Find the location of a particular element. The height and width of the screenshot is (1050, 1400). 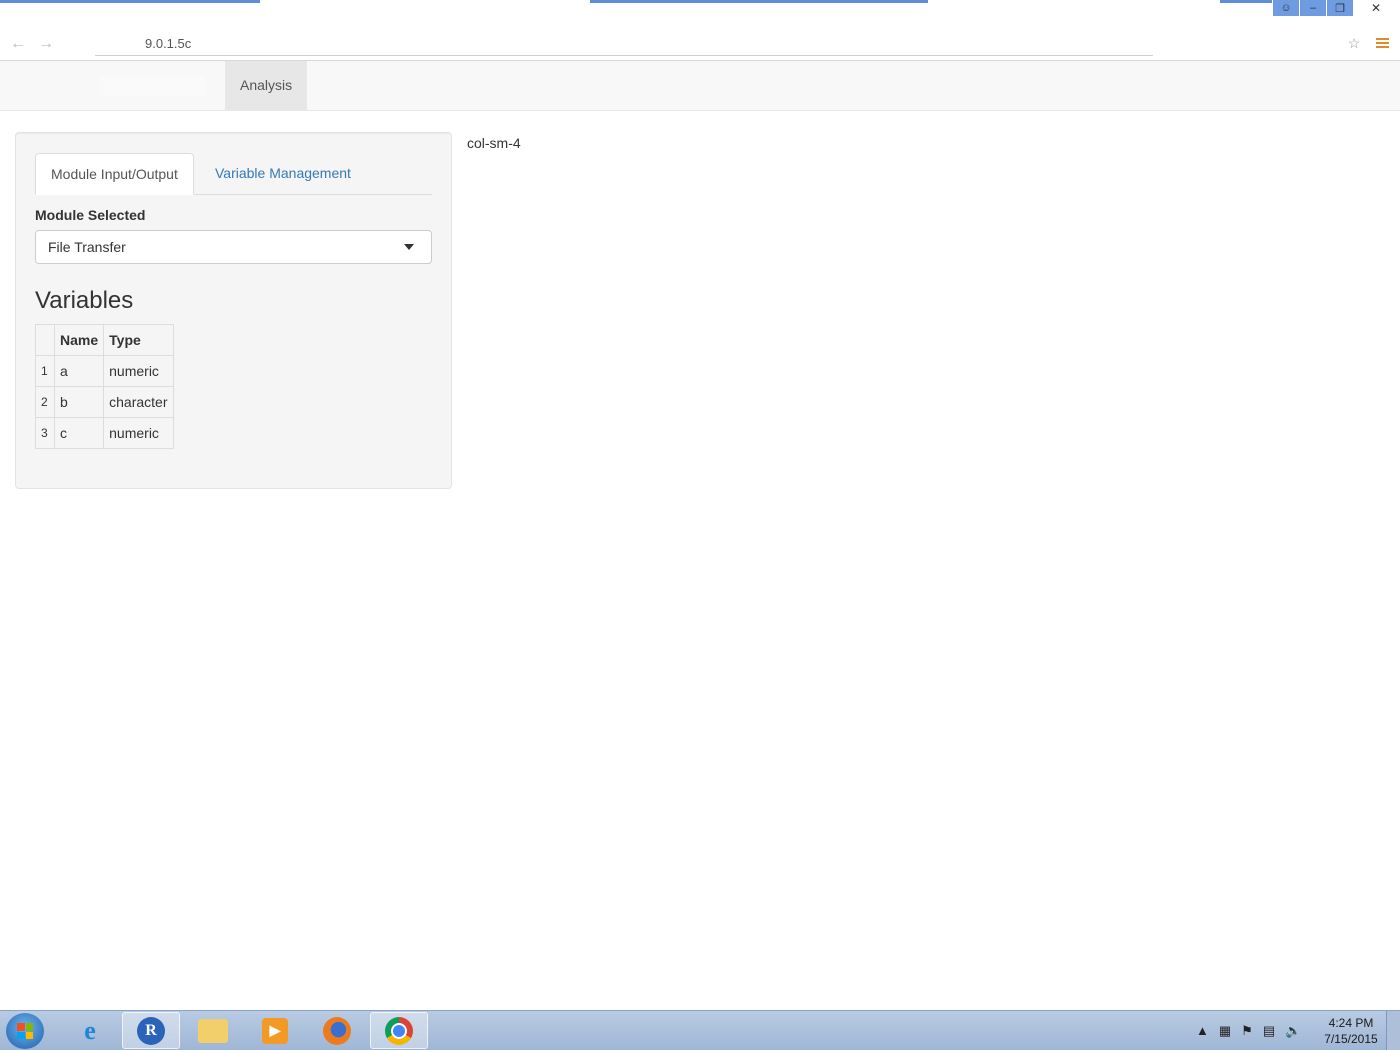

sidebar-tabs: Module Input/Output Variable Management is located at coordinates (233, 174).